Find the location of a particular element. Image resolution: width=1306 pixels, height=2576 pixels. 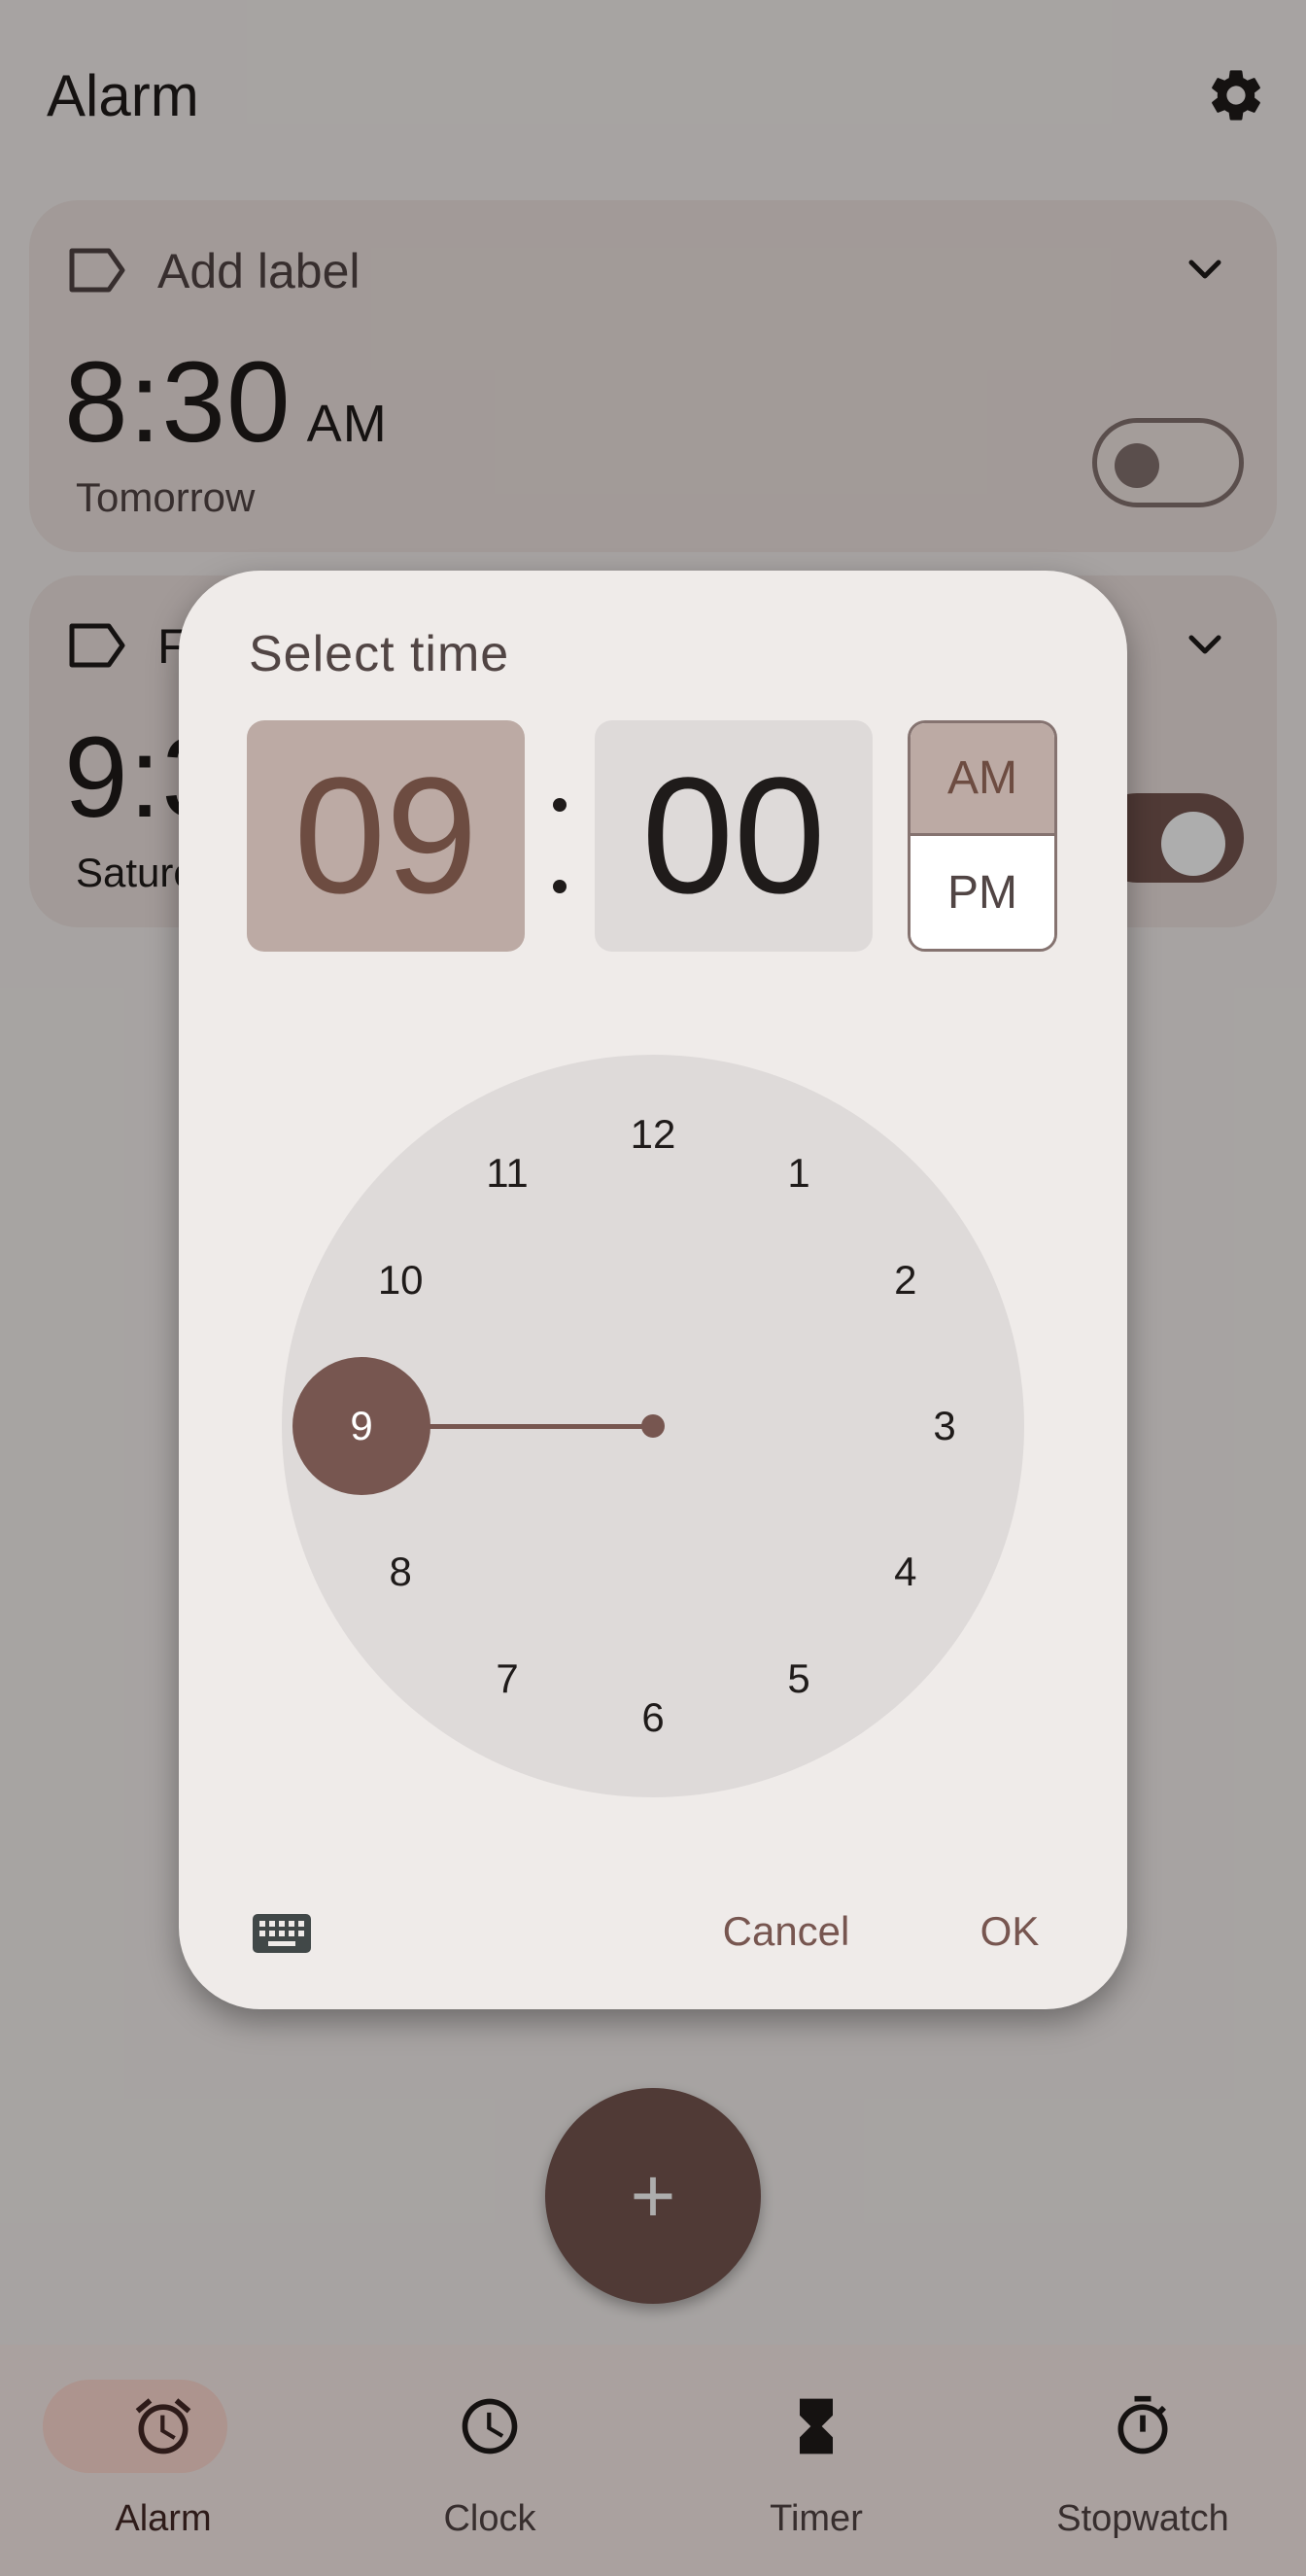

clock-number-10: 10 is located at coordinates (400, 1280).